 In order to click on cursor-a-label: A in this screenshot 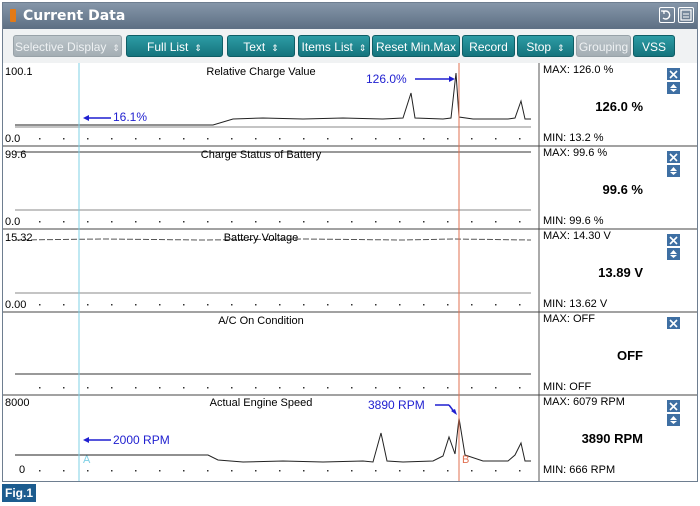, I will do `click(87, 460)`.